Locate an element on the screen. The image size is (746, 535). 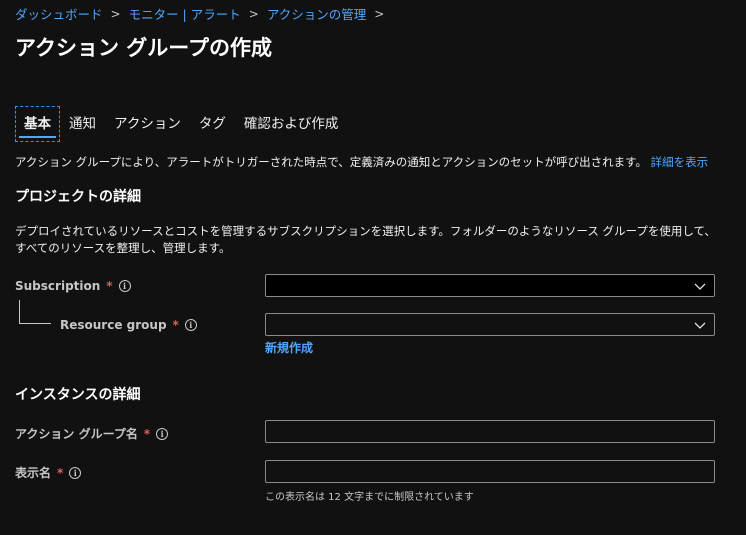
tab-review-create: 確認および作成 is located at coordinates (291, 124).